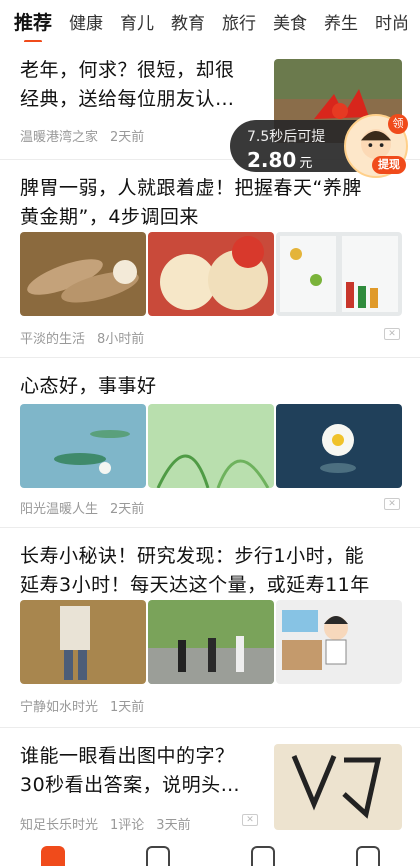 Image resolution: width=420 pixels, height=866 pixels. I want to click on tab-education: 教育, so click(188, 21).